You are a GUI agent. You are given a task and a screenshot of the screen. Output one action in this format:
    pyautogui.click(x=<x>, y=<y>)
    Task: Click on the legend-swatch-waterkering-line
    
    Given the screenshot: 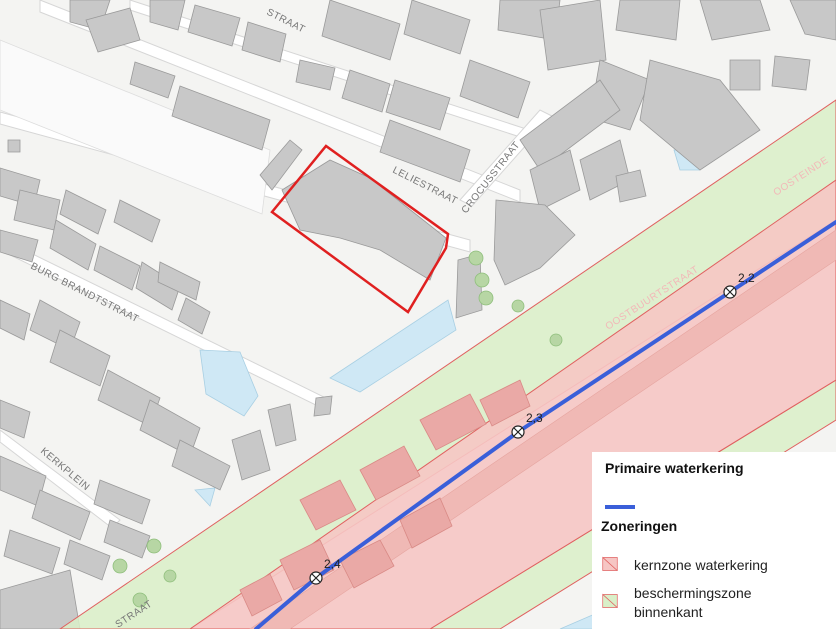 What is the action you would take?
    pyautogui.click(x=620, y=507)
    